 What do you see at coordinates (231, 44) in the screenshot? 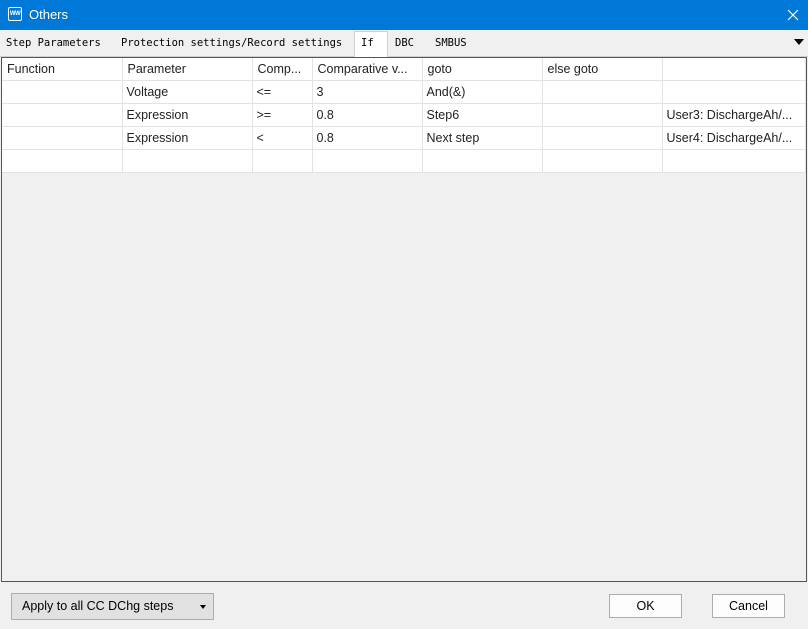
I see `tab-protection-settings: Protection settings/Record settings` at bounding box center [231, 44].